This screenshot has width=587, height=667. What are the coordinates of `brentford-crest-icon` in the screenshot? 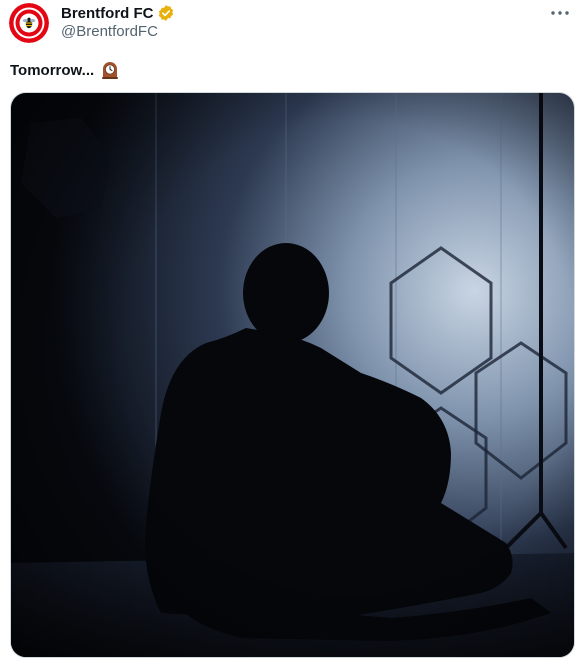 It's located at (29, 23).